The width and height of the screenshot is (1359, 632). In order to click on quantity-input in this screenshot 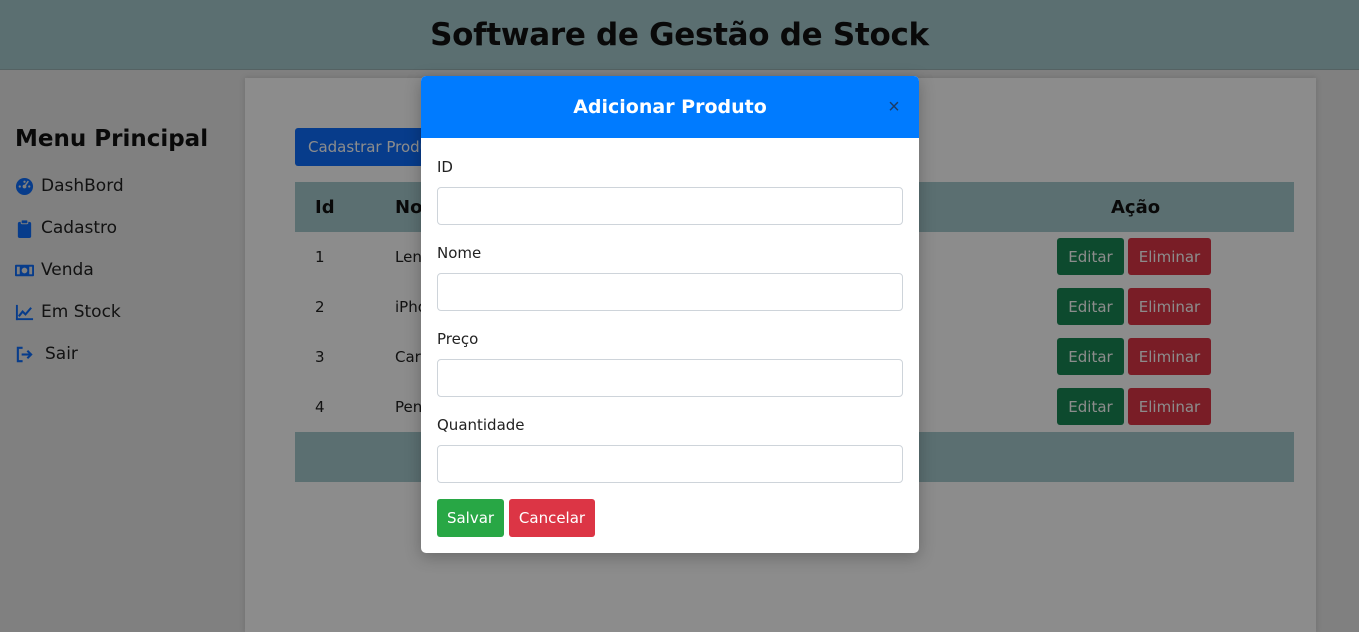, I will do `click(670, 464)`.